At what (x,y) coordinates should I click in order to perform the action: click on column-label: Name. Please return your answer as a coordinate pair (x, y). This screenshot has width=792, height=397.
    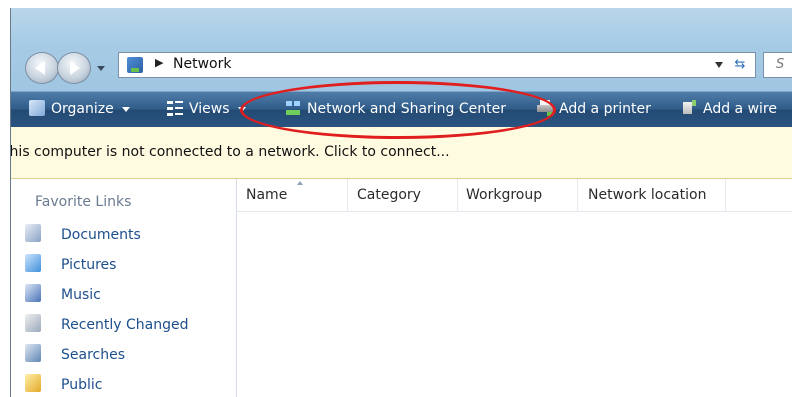
    Looking at the image, I should click on (267, 195).